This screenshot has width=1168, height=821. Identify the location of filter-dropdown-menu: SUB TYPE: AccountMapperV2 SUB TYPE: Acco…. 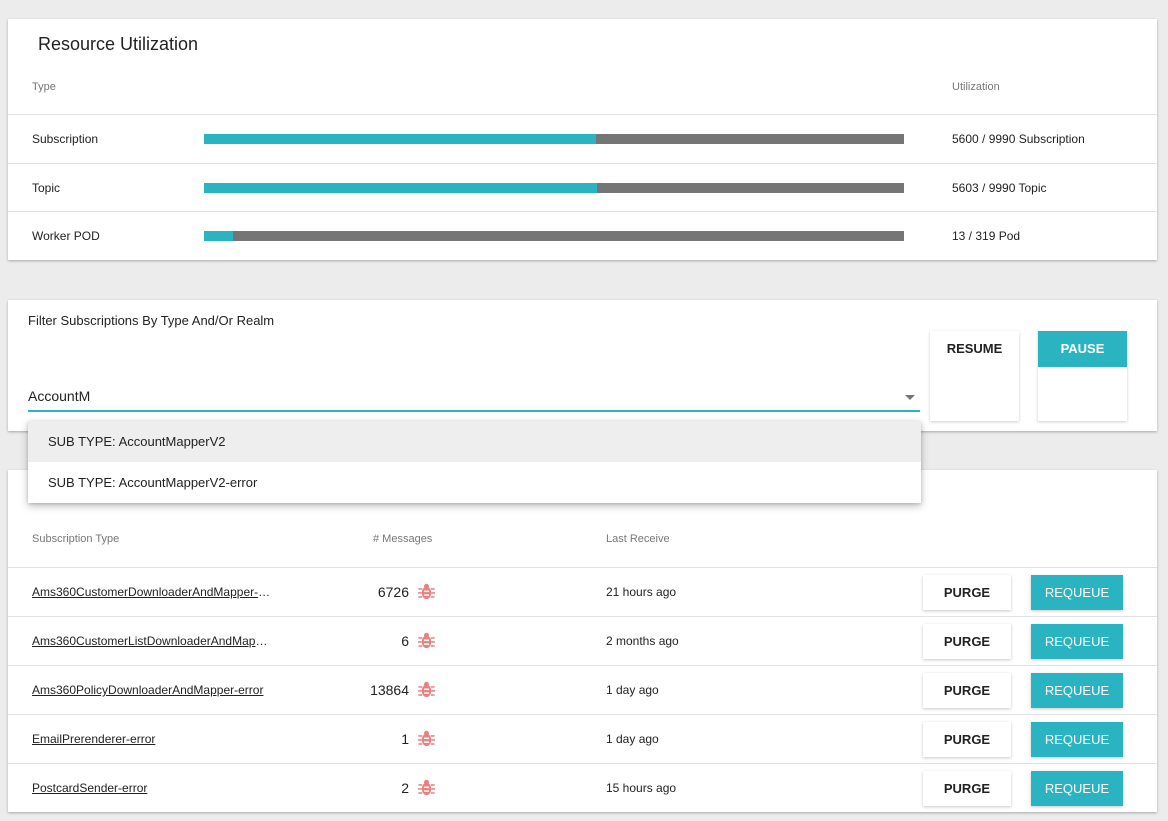
(474, 462).